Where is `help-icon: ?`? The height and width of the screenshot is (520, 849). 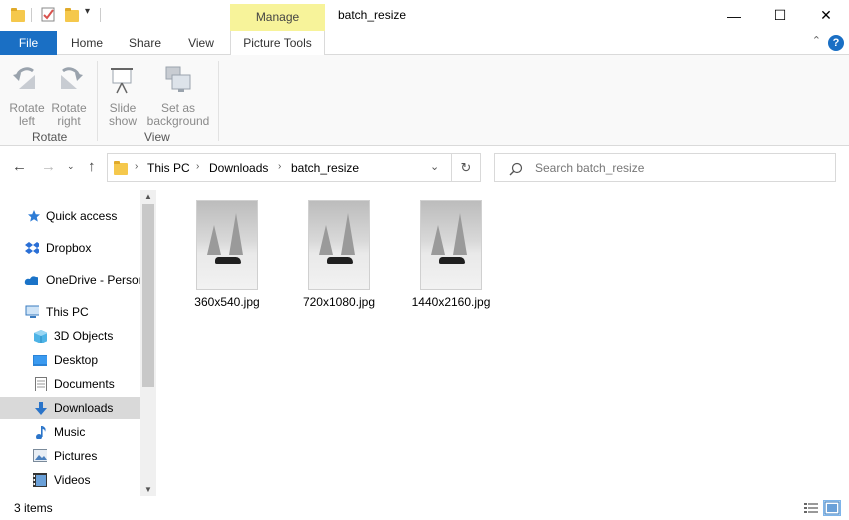 help-icon: ? is located at coordinates (836, 43).